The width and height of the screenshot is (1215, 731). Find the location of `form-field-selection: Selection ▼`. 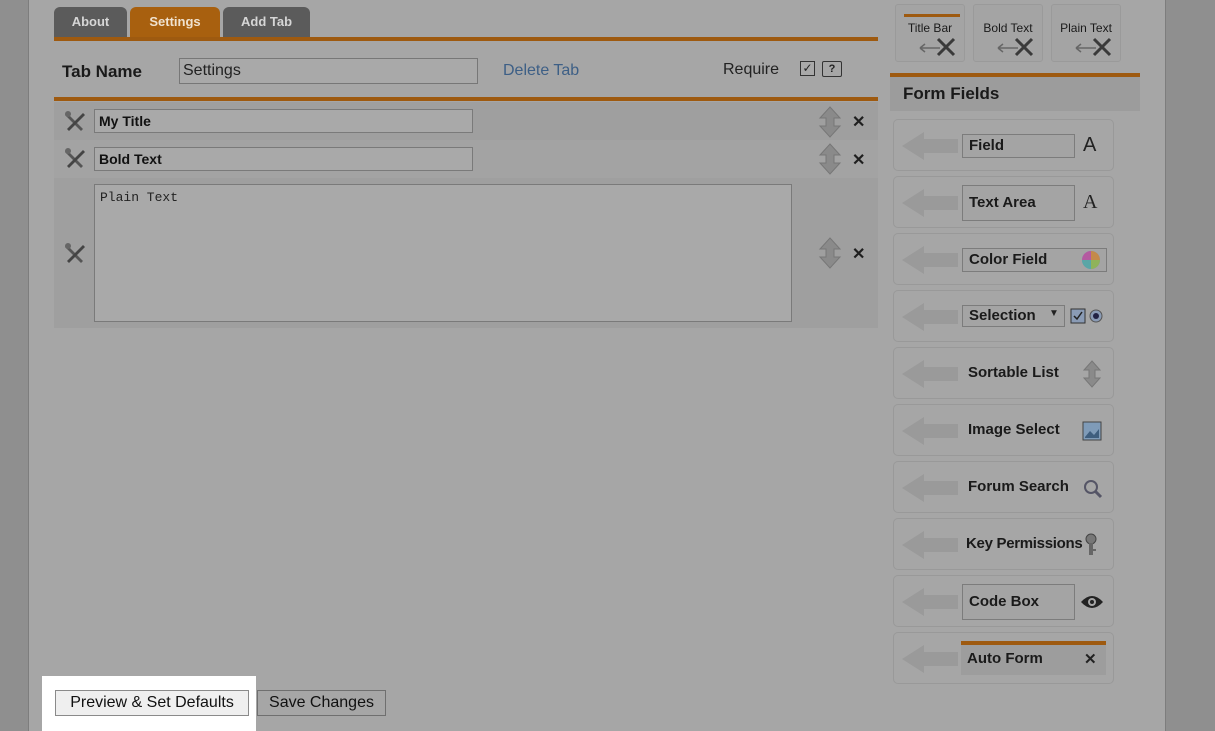

form-field-selection: Selection ▼ is located at coordinates (1003, 316).